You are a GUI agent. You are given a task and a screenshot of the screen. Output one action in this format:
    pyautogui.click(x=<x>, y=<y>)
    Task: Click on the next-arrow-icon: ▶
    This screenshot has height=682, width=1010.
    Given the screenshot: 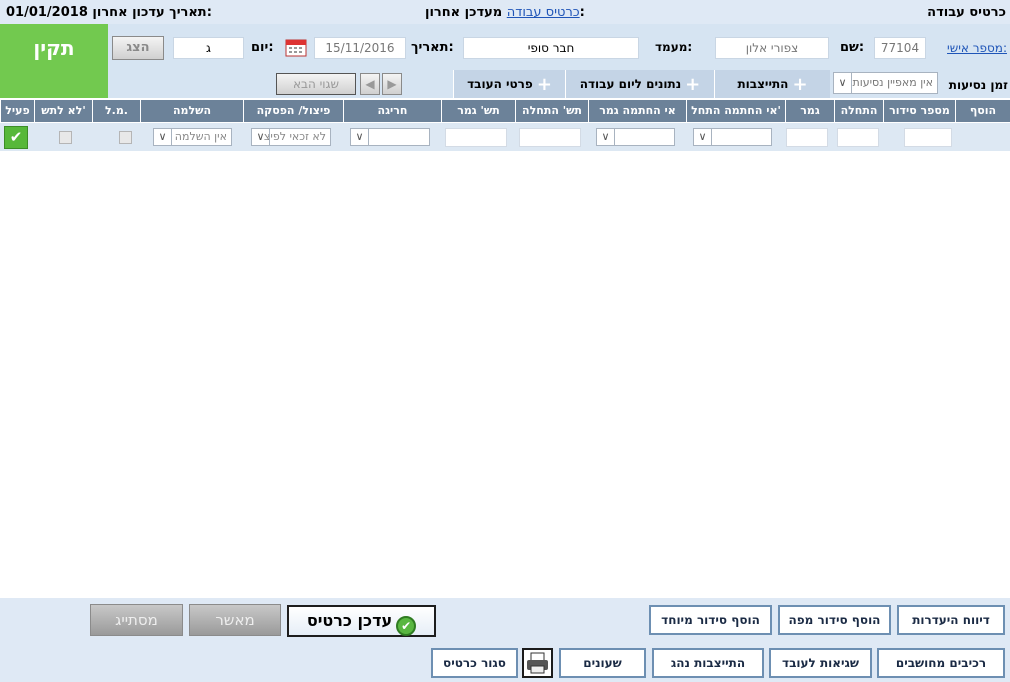 What is the action you would take?
    pyautogui.click(x=392, y=84)
    